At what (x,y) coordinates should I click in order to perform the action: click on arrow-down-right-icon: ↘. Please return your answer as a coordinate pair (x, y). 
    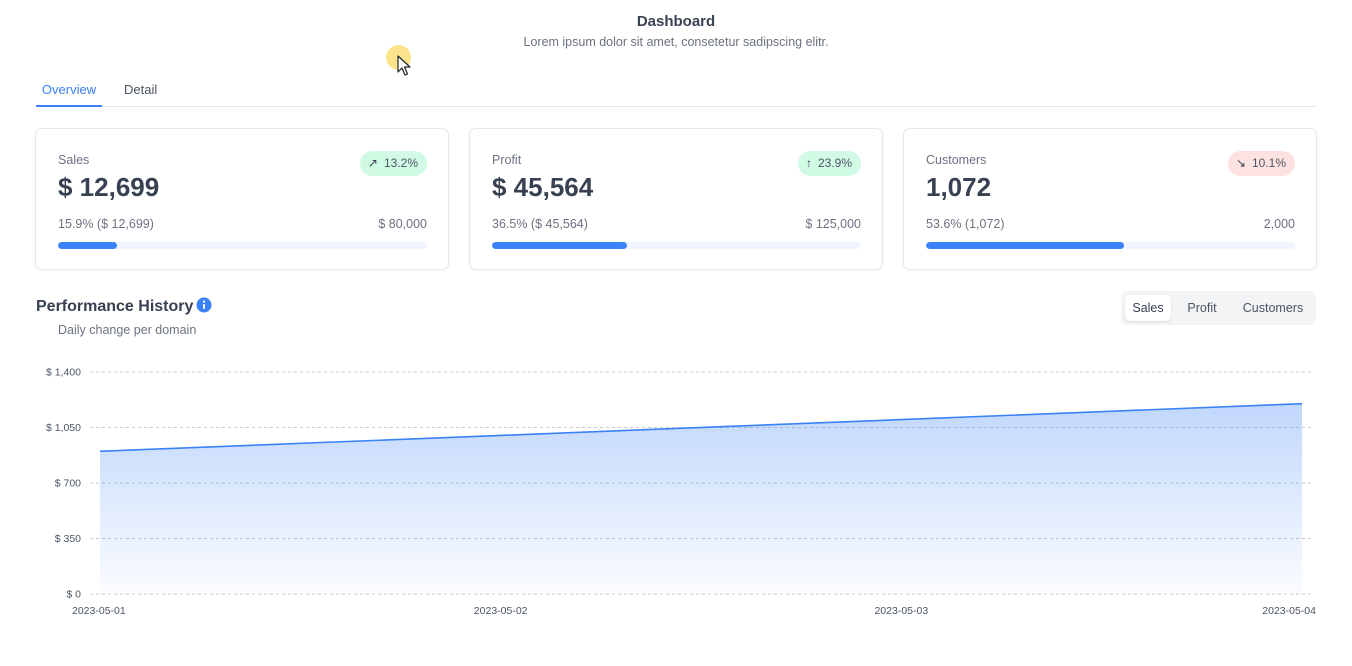
    Looking at the image, I should click on (1240, 163).